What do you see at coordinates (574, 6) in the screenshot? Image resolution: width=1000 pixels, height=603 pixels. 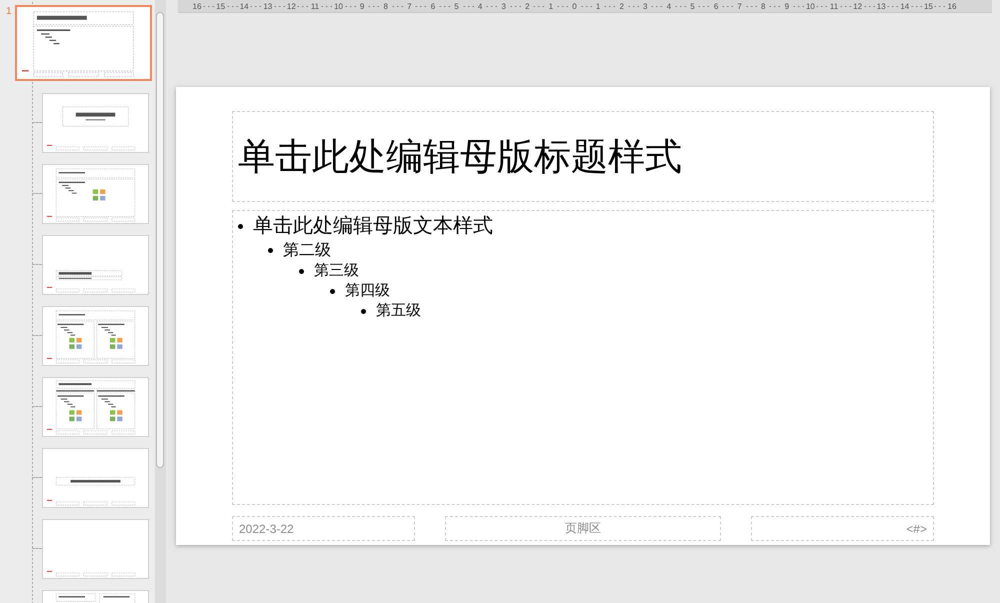 I see `ruler-number: 0` at bounding box center [574, 6].